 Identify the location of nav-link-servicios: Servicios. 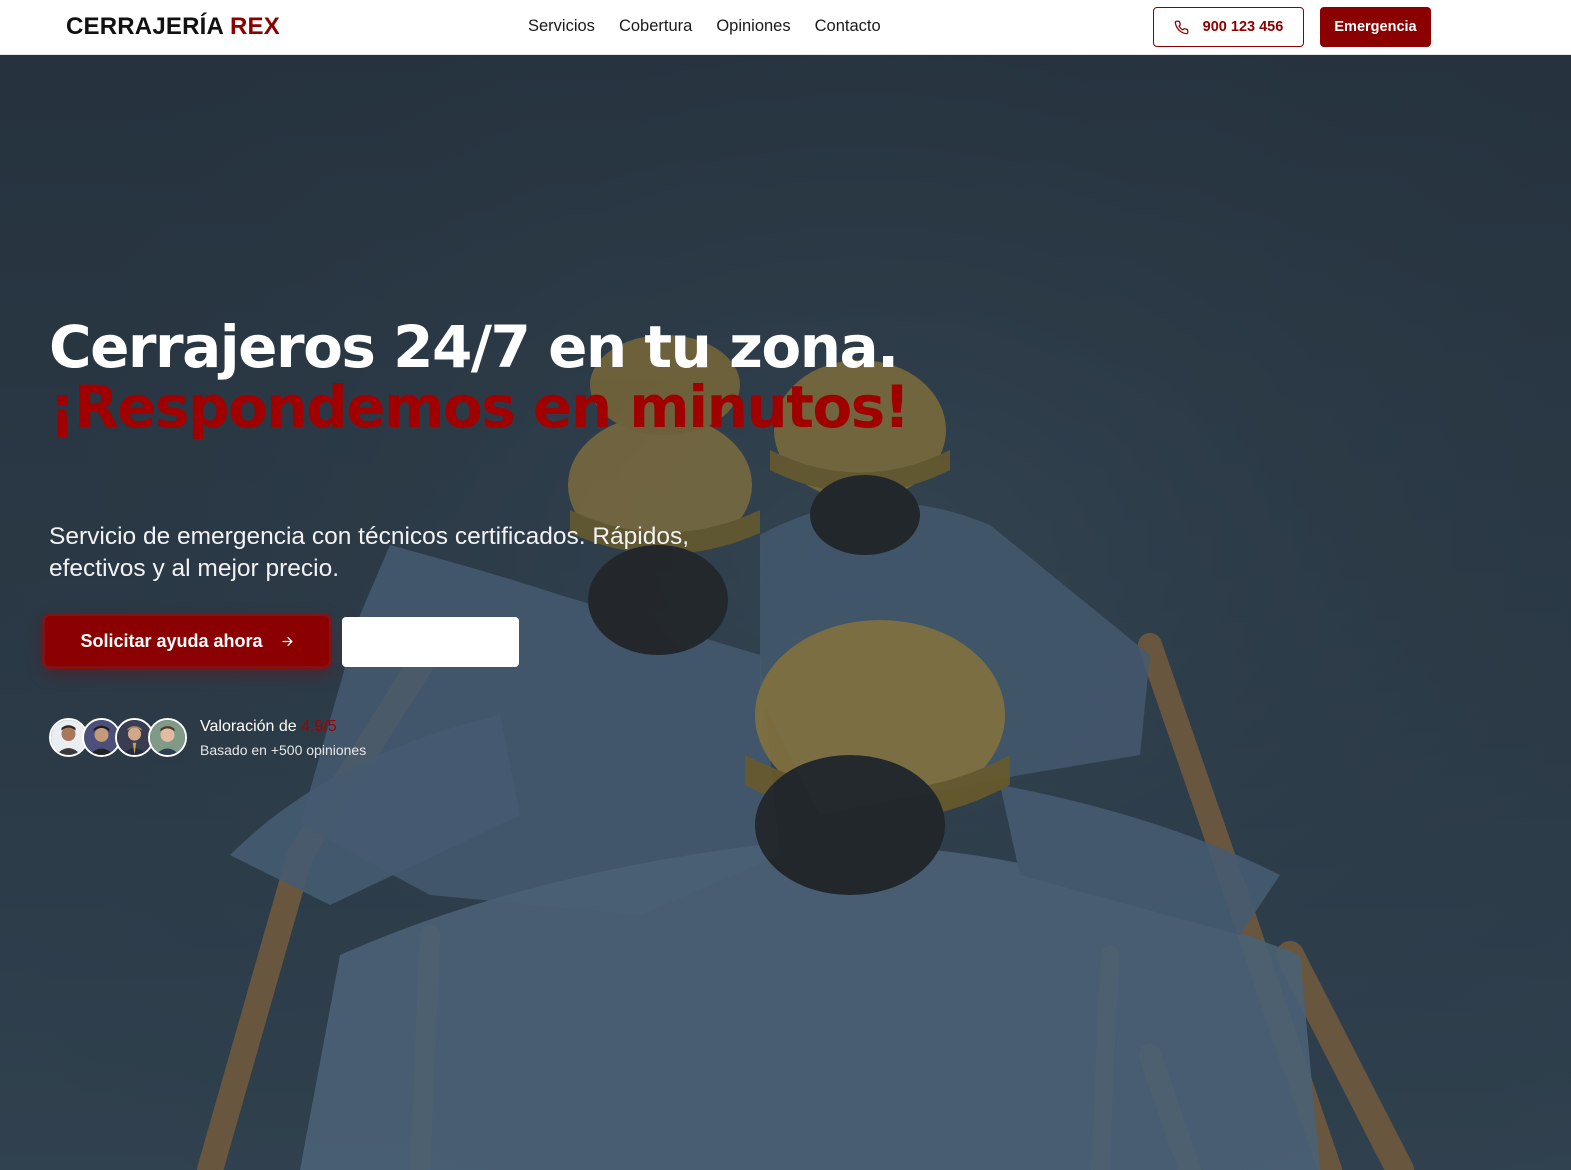
(561, 26).